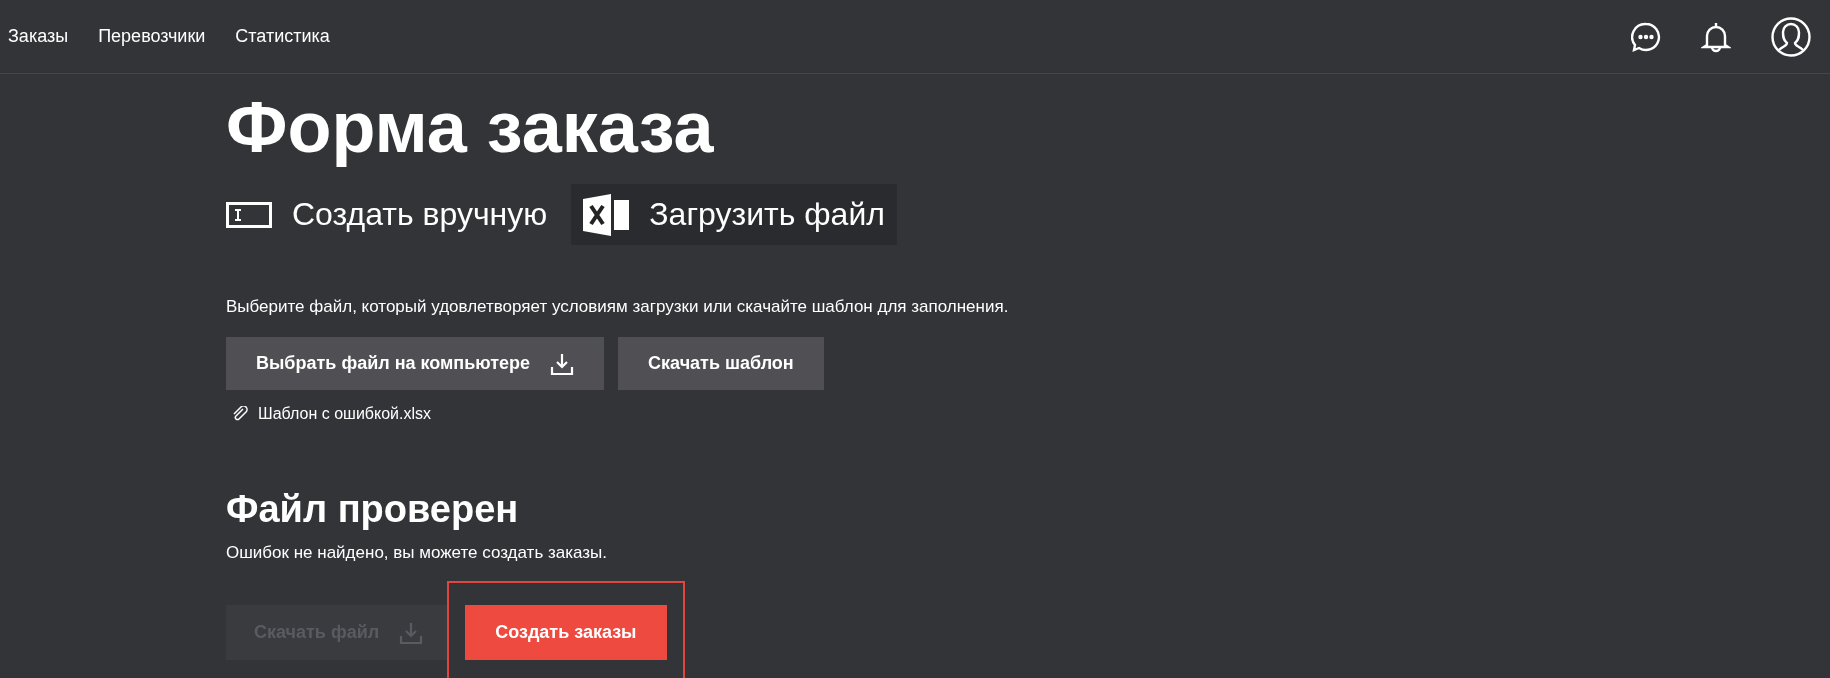 This screenshot has height=678, width=1830. I want to click on nav-link: Заказы, so click(38, 36).